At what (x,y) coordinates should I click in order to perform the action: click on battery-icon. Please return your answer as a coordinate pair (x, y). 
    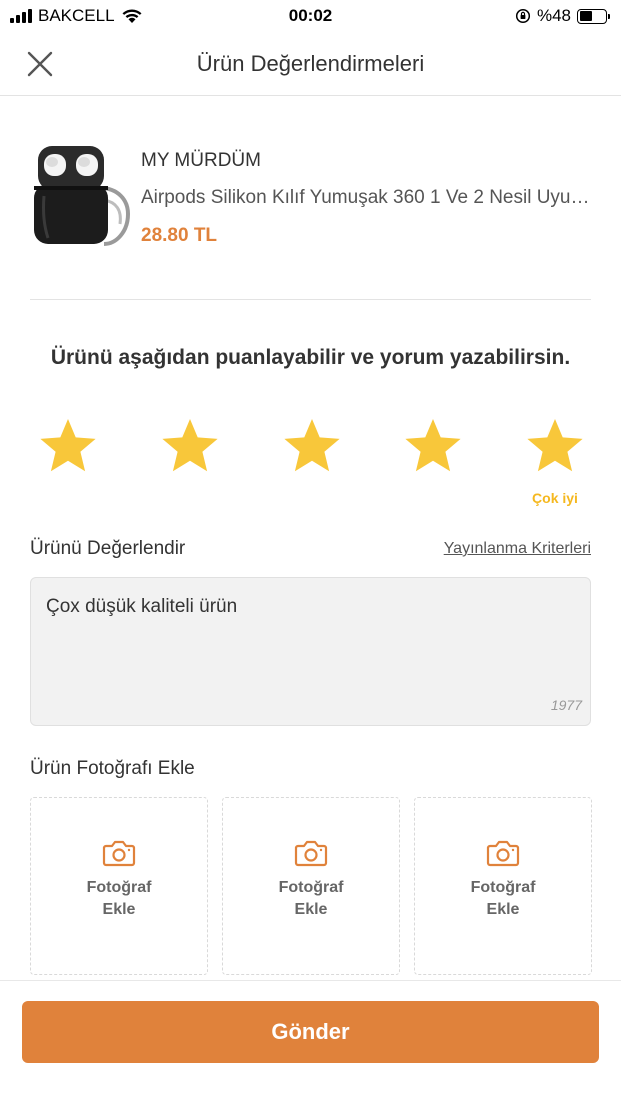
    Looking at the image, I should click on (593, 16).